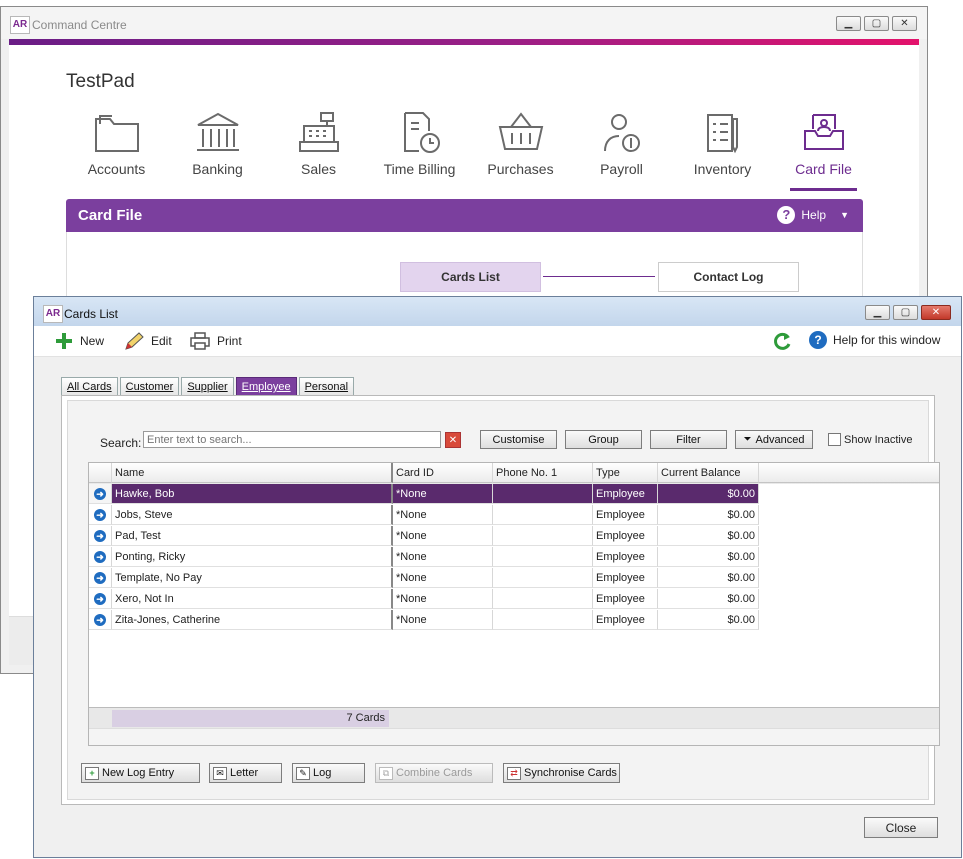 Image resolution: width=963 pixels, height=859 pixels. Describe the element at coordinates (207, 386) in the screenshot. I see `tab-supplier: Supplier` at that location.